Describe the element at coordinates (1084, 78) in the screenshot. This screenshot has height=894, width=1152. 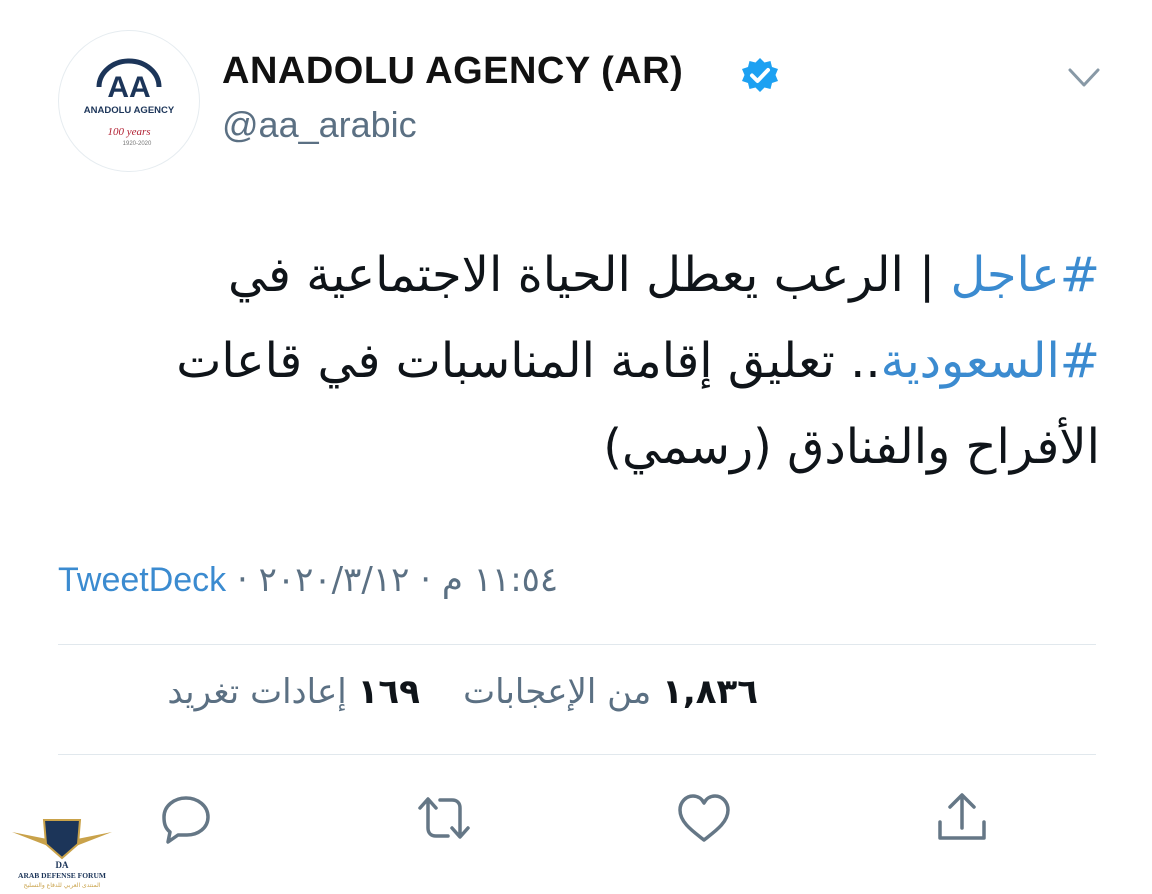
I see `chevron-down-icon` at that location.